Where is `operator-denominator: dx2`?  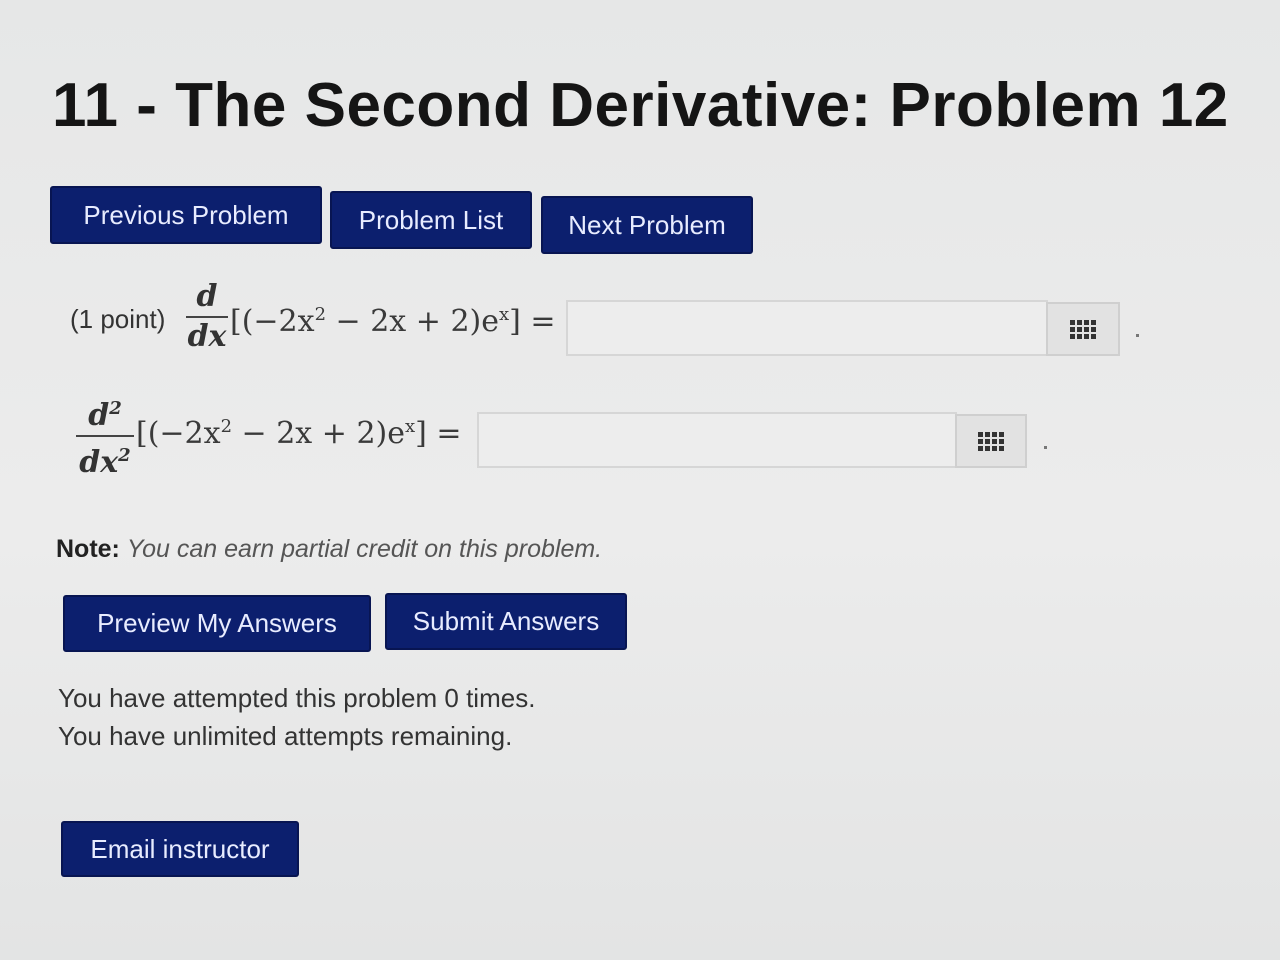 operator-denominator: dx2 is located at coordinates (105, 462).